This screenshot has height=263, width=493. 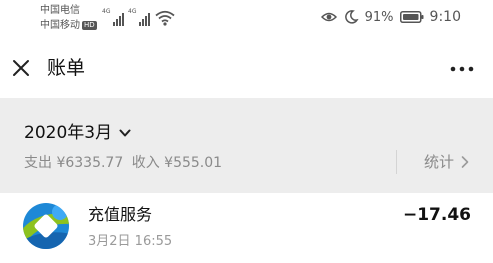 I want to click on status-right-group: 91% 9:10, so click(x=390, y=17).